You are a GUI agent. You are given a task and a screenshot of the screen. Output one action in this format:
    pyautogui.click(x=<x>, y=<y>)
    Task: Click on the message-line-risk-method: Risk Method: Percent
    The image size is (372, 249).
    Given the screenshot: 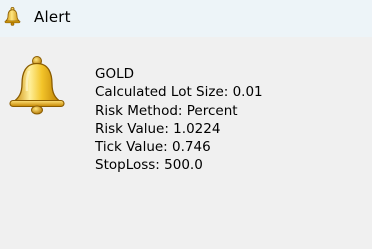 What is the action you would take?
    pyautogui.click(x=166, y=110)
    